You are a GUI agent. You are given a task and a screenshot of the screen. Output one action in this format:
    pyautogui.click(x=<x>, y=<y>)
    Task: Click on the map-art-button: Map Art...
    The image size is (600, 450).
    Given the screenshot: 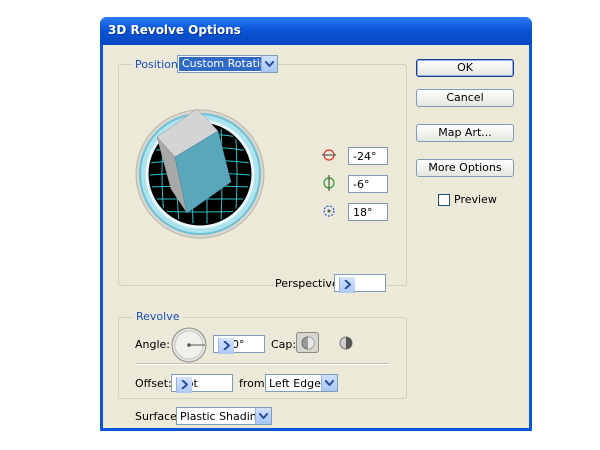 What is the action you would take?
    pyautogui.click(x=465, y=133)
    